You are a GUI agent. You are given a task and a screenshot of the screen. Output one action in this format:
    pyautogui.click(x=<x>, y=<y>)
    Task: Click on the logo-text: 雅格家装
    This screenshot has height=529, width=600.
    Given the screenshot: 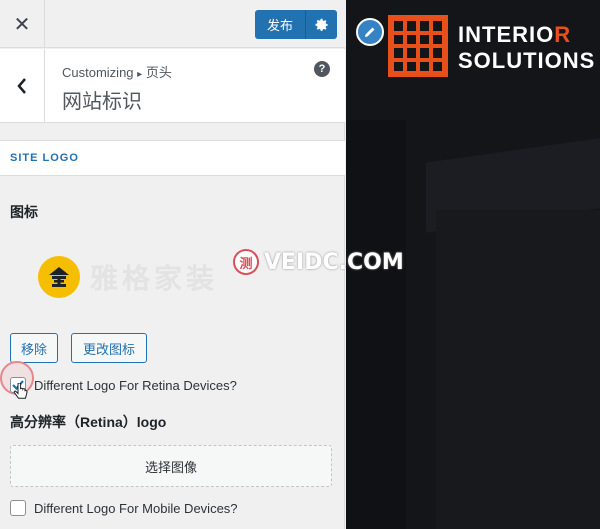 What is the action you would take?
    pyautogui.click(x=154, y=278)
    